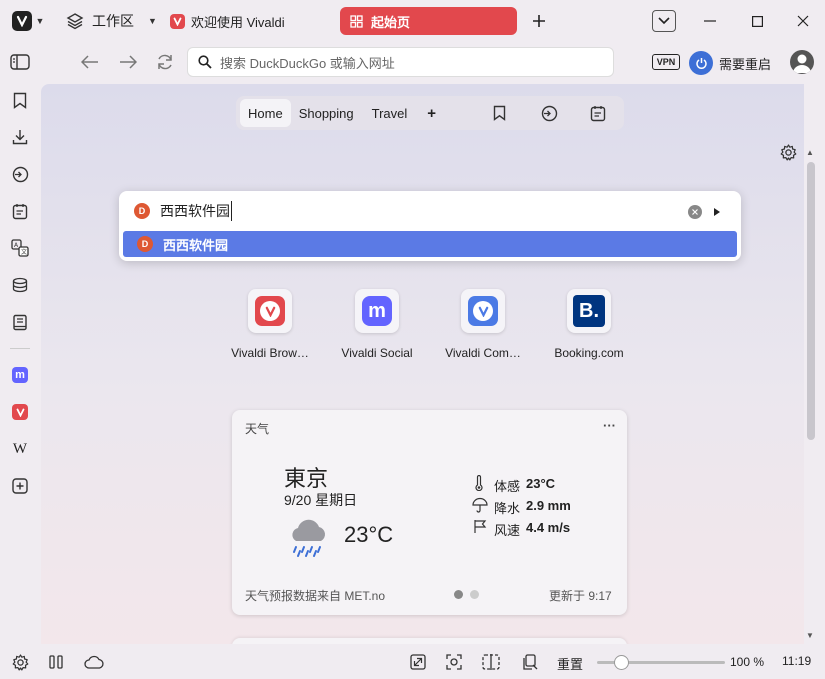 This screenshot has width=825, height=679. What do you see at coordinates (695, 212) in the screenshot?
I see `clear-search-button` at bounding box center [695, 212].